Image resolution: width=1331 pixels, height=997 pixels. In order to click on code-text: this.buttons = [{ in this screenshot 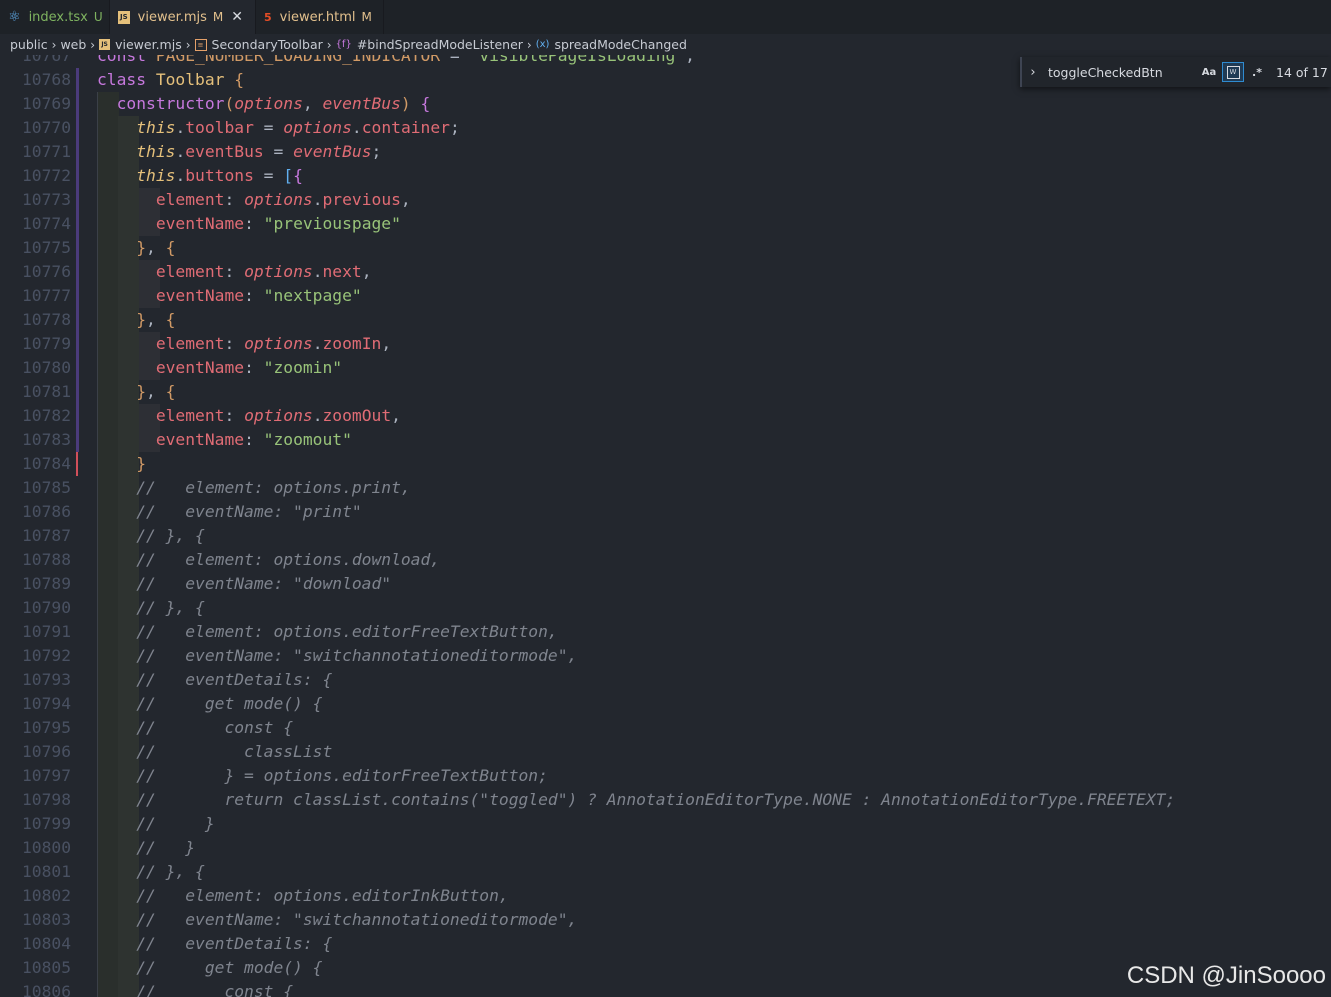, I will do `click(200, 176)`.